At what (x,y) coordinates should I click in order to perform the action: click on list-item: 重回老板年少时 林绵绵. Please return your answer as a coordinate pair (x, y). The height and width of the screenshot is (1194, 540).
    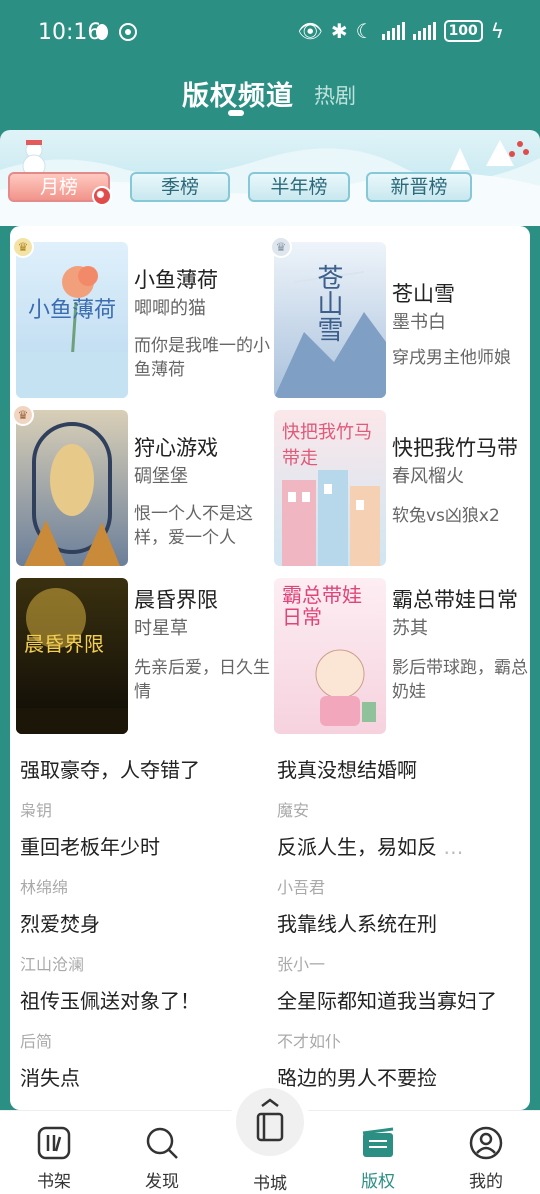
    Looking at the image, I should click on (145, 864).